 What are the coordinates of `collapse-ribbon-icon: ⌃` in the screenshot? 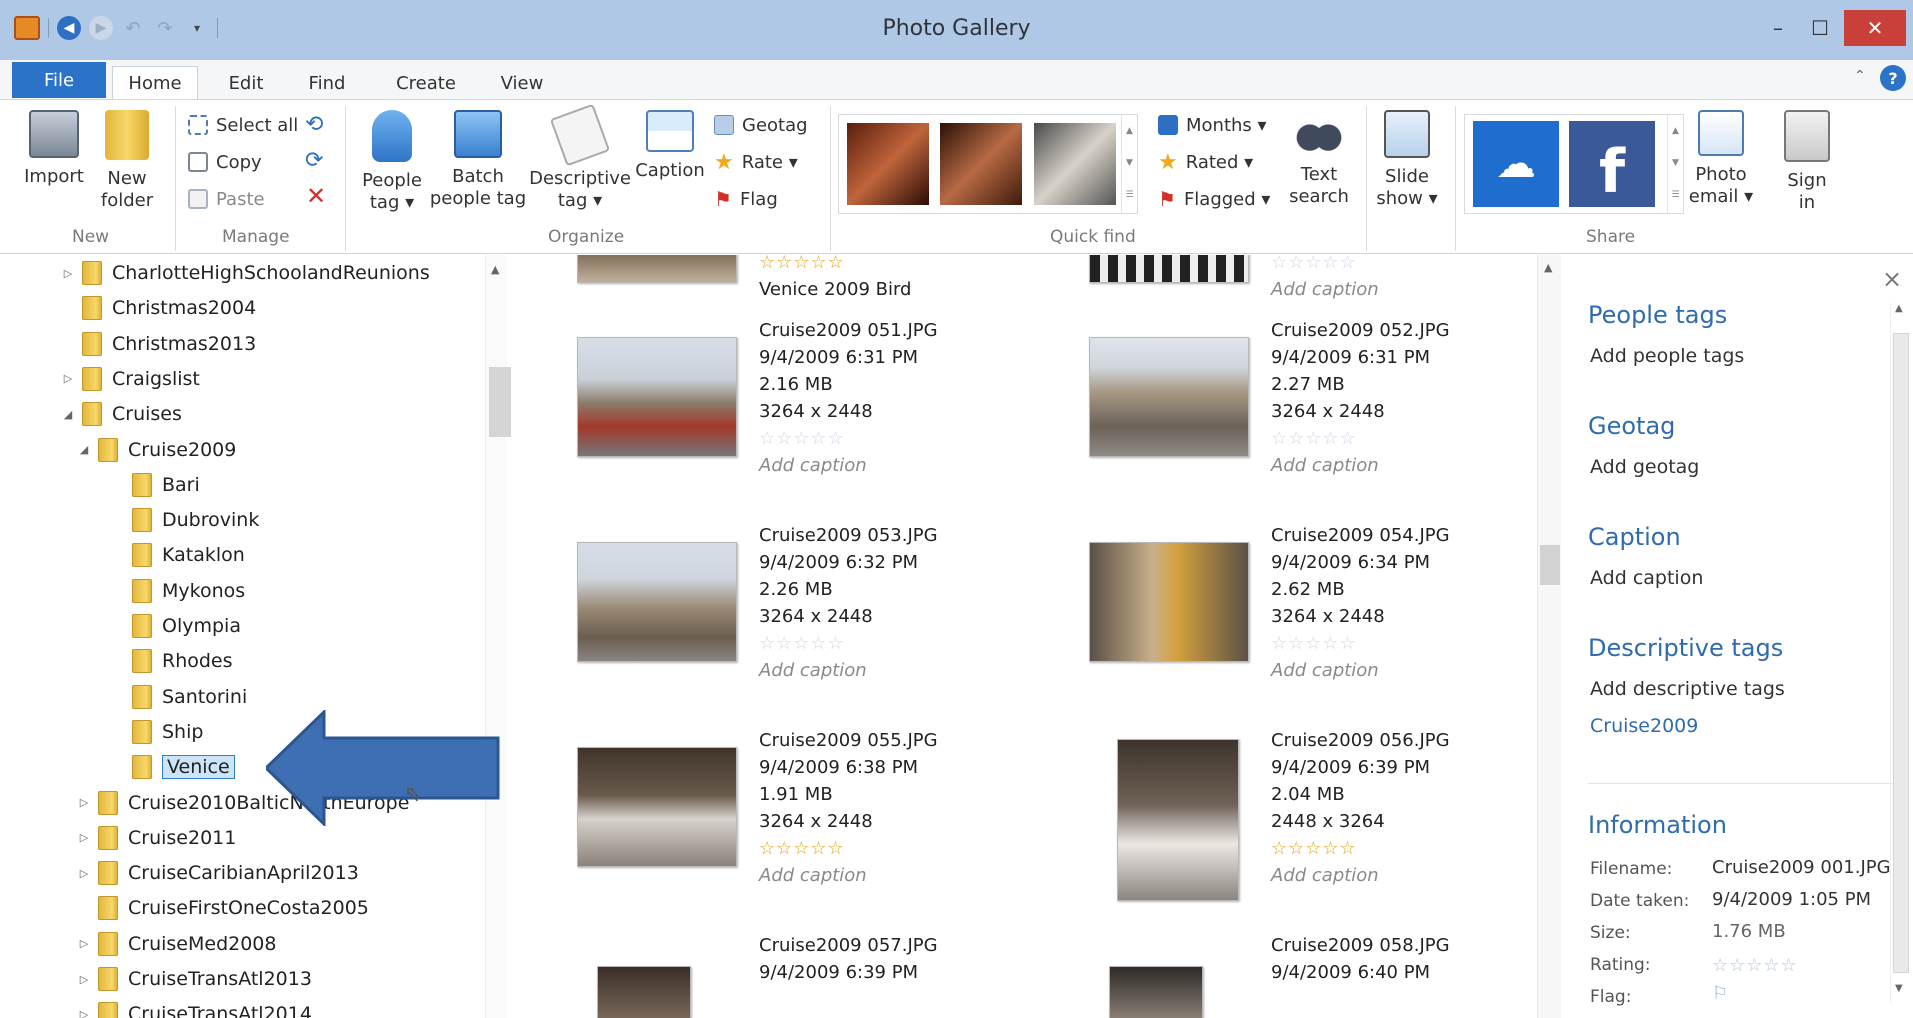 It's located at (1860, 76).